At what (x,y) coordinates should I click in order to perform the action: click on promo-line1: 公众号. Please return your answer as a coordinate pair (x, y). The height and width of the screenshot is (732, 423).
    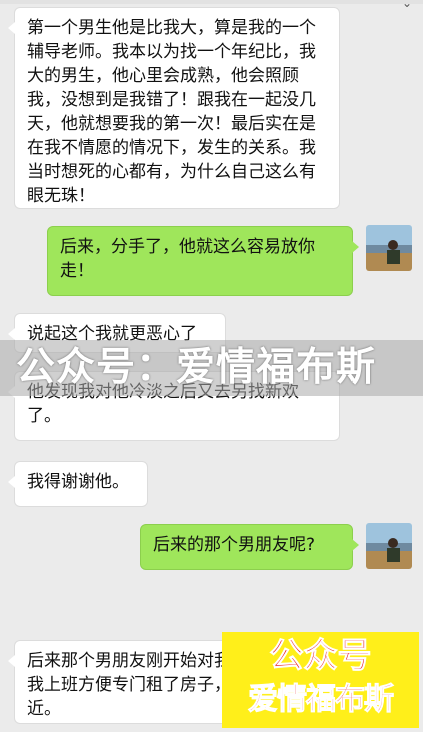
    Looking at the image, I should click on (320, 656).